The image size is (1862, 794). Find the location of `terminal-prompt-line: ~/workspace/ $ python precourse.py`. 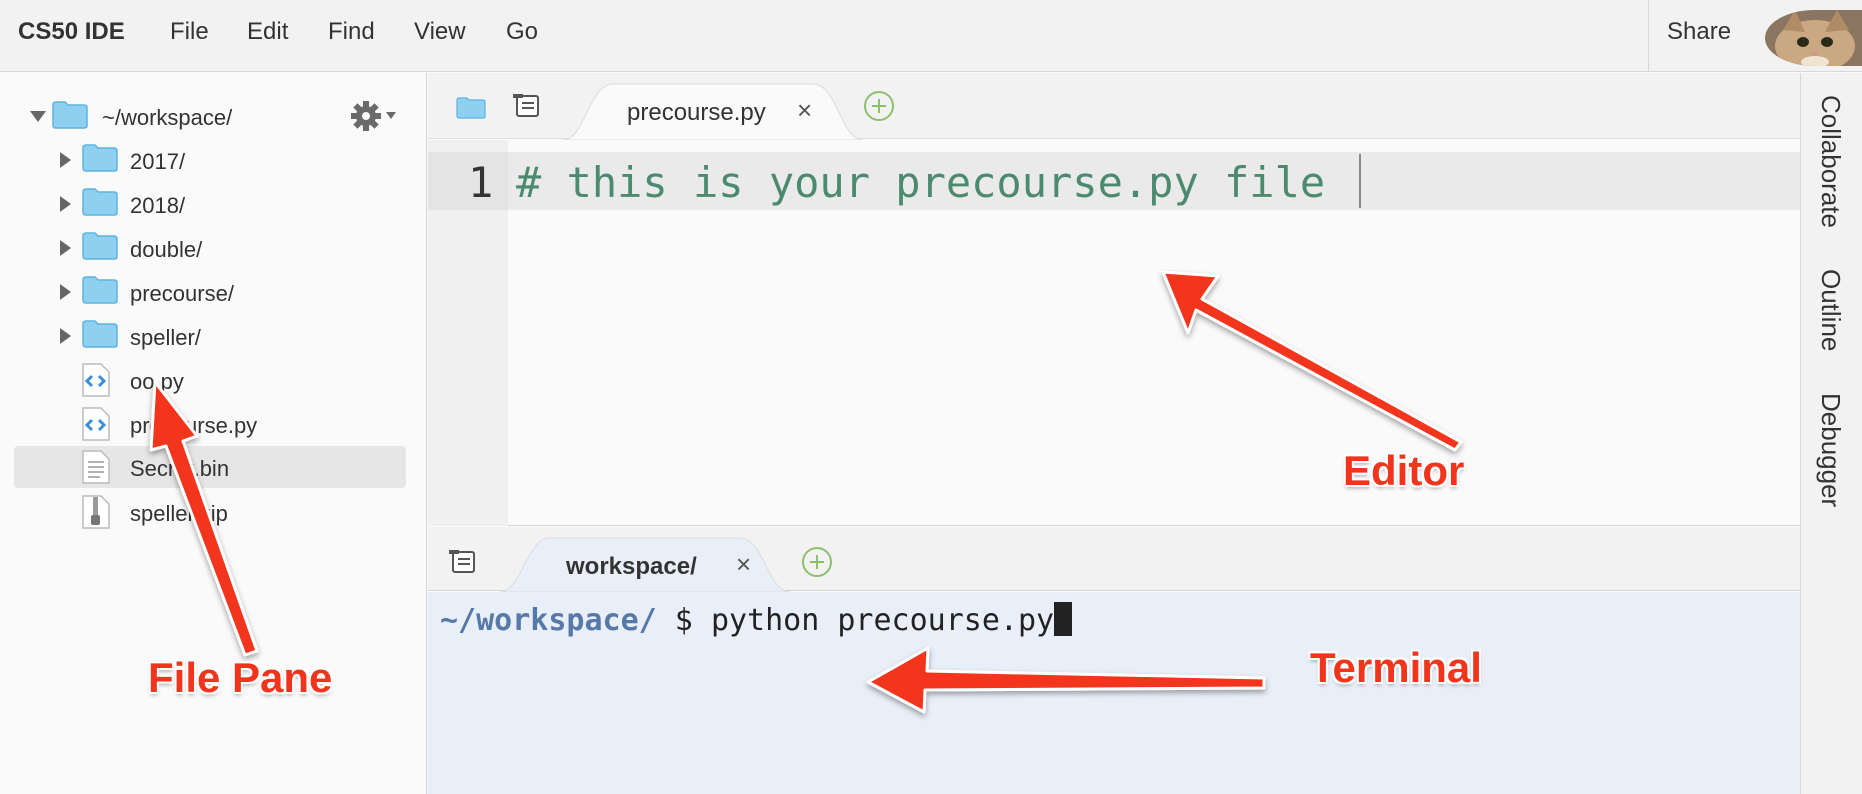

terminal-prompt-line: ~/workspace/ $ python precourse.py is located at coordinates (756, 620).